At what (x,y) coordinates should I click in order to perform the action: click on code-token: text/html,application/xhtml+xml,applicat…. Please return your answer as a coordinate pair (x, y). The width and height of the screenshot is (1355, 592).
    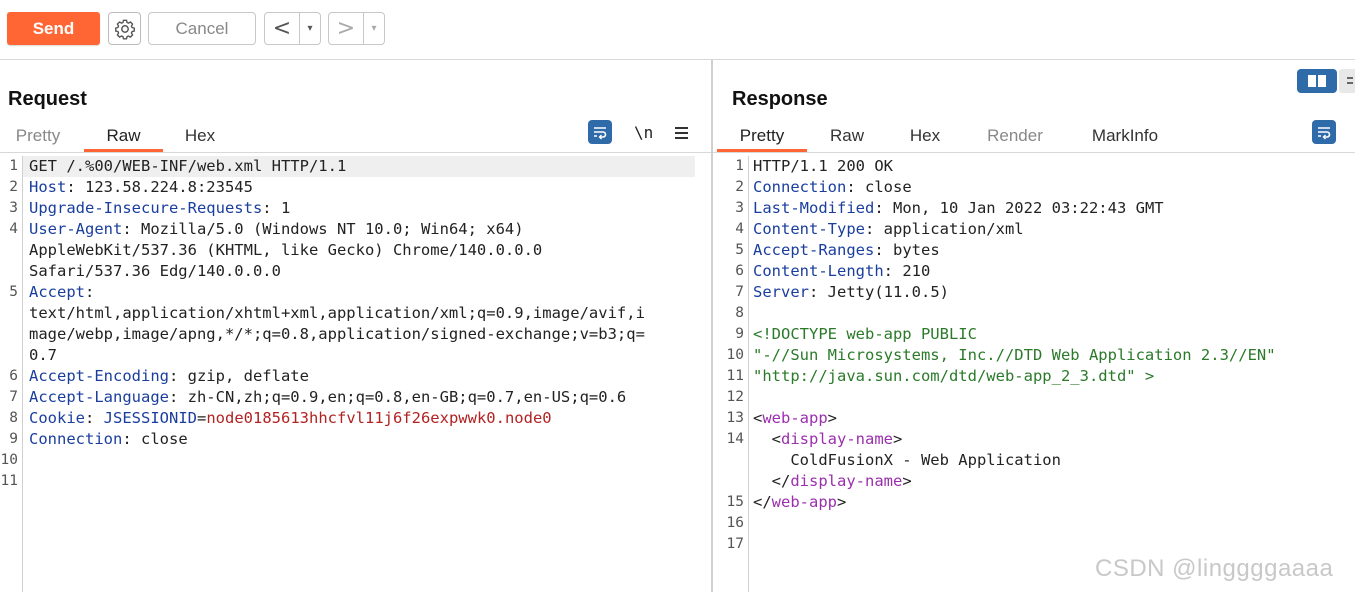
    Looking at the image, I should click on (337, 313).